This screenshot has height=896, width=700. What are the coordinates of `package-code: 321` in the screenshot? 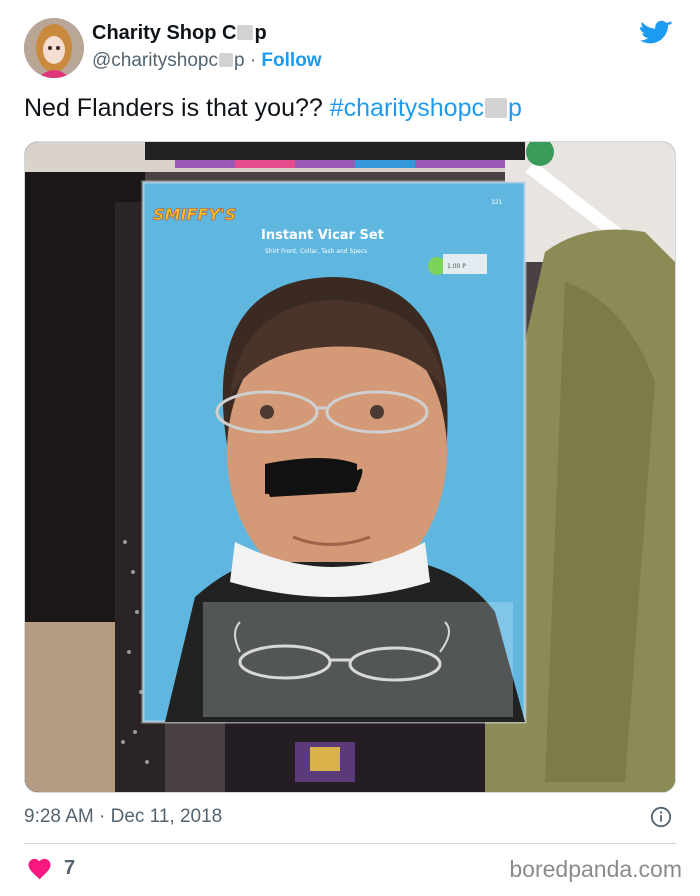 It's located at (497, 202).